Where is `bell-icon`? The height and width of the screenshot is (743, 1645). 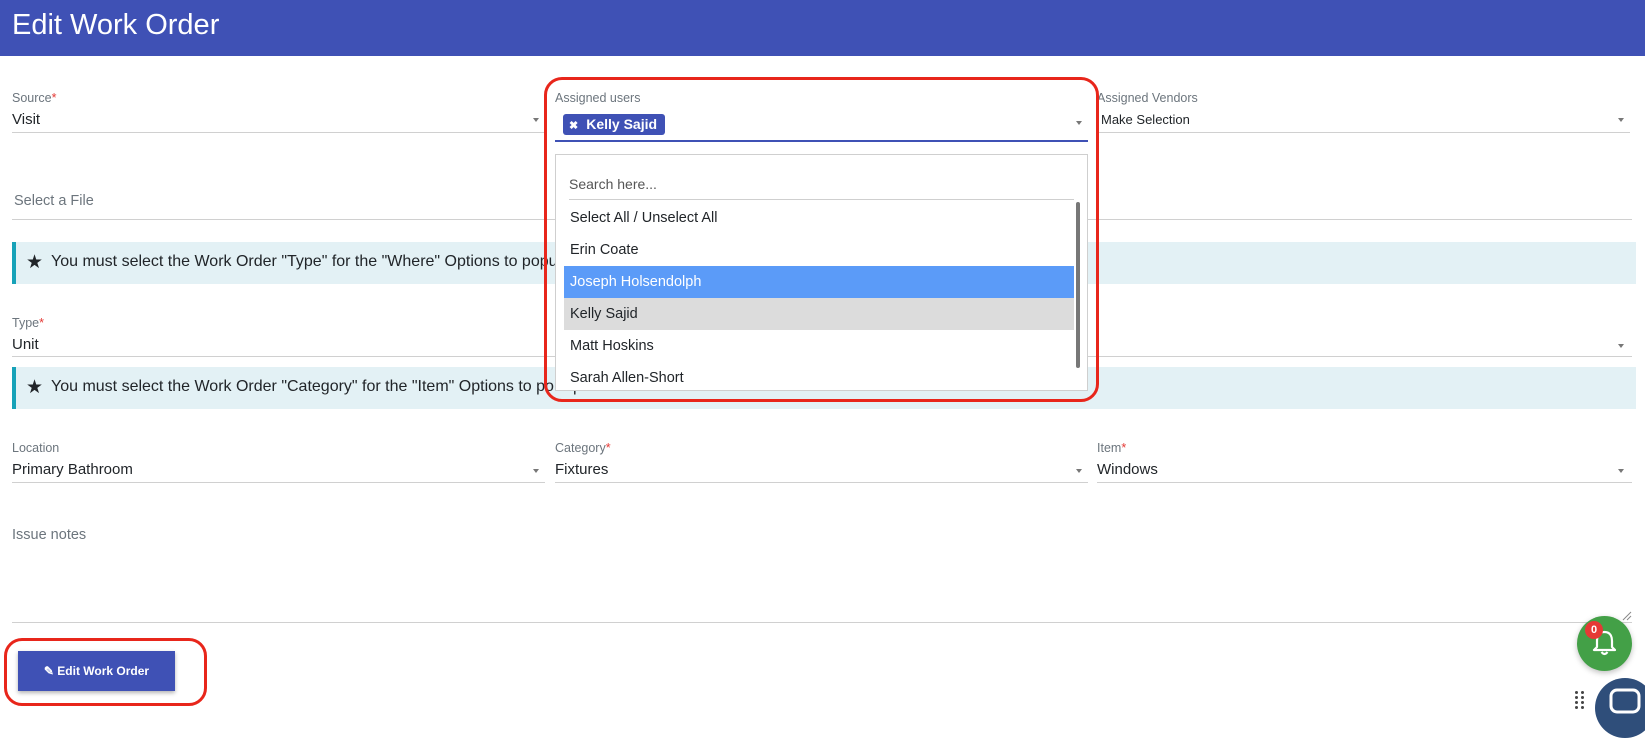 bell-icon is located at coordinates (1604, 643).